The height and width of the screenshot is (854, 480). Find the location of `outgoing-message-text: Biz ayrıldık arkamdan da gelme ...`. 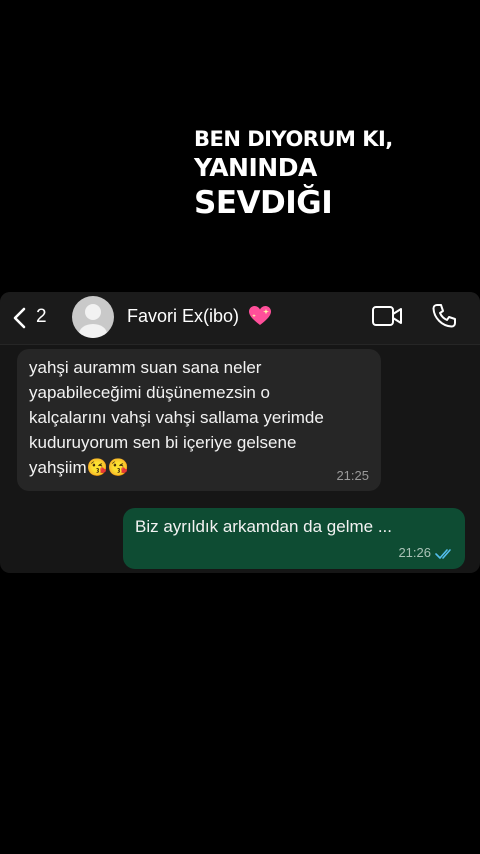

outgoing-message-text: Biz ayrıldık arkamdan da gelme ... is located at coordinates (264, 526).